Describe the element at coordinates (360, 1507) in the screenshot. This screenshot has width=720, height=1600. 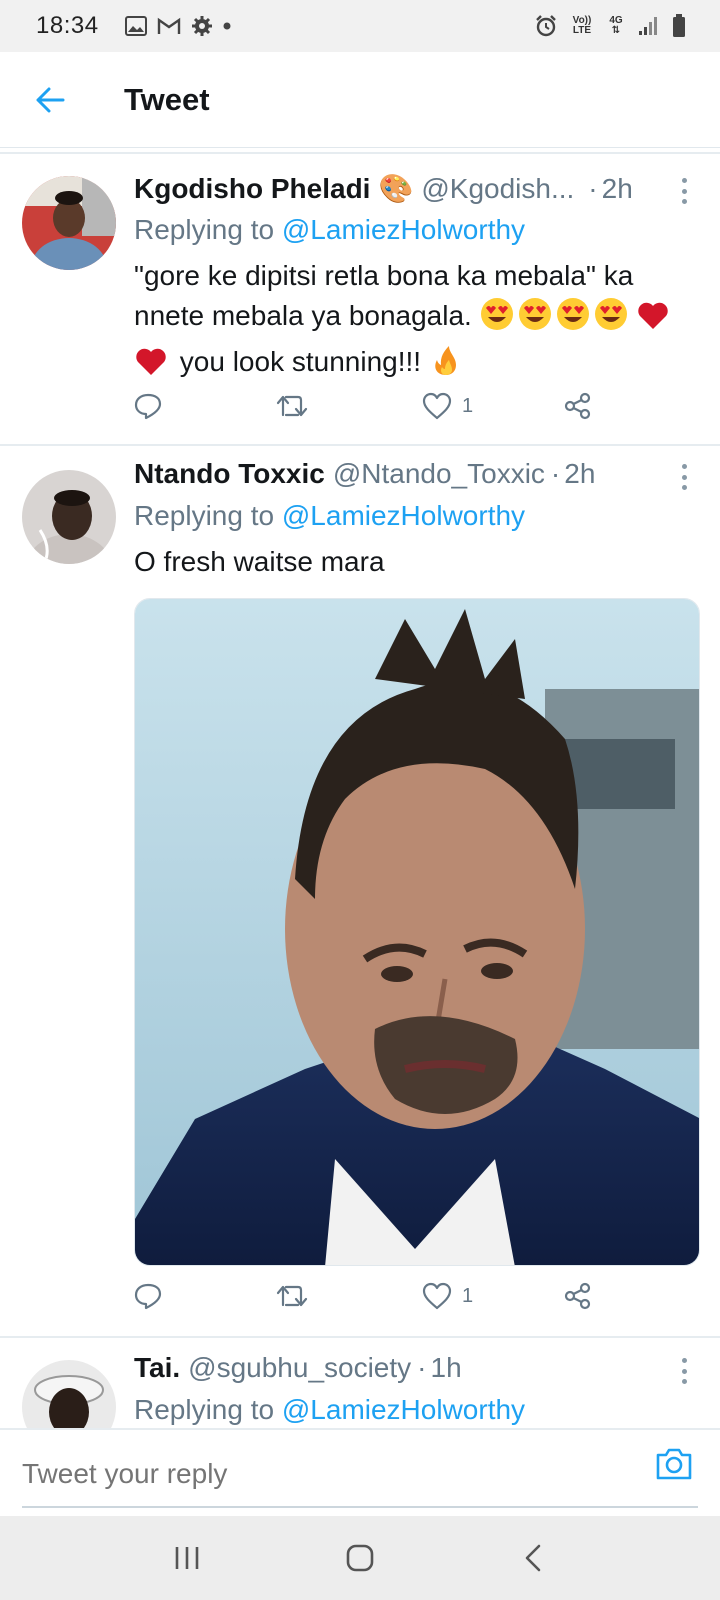
I see `input-underline` at that location.